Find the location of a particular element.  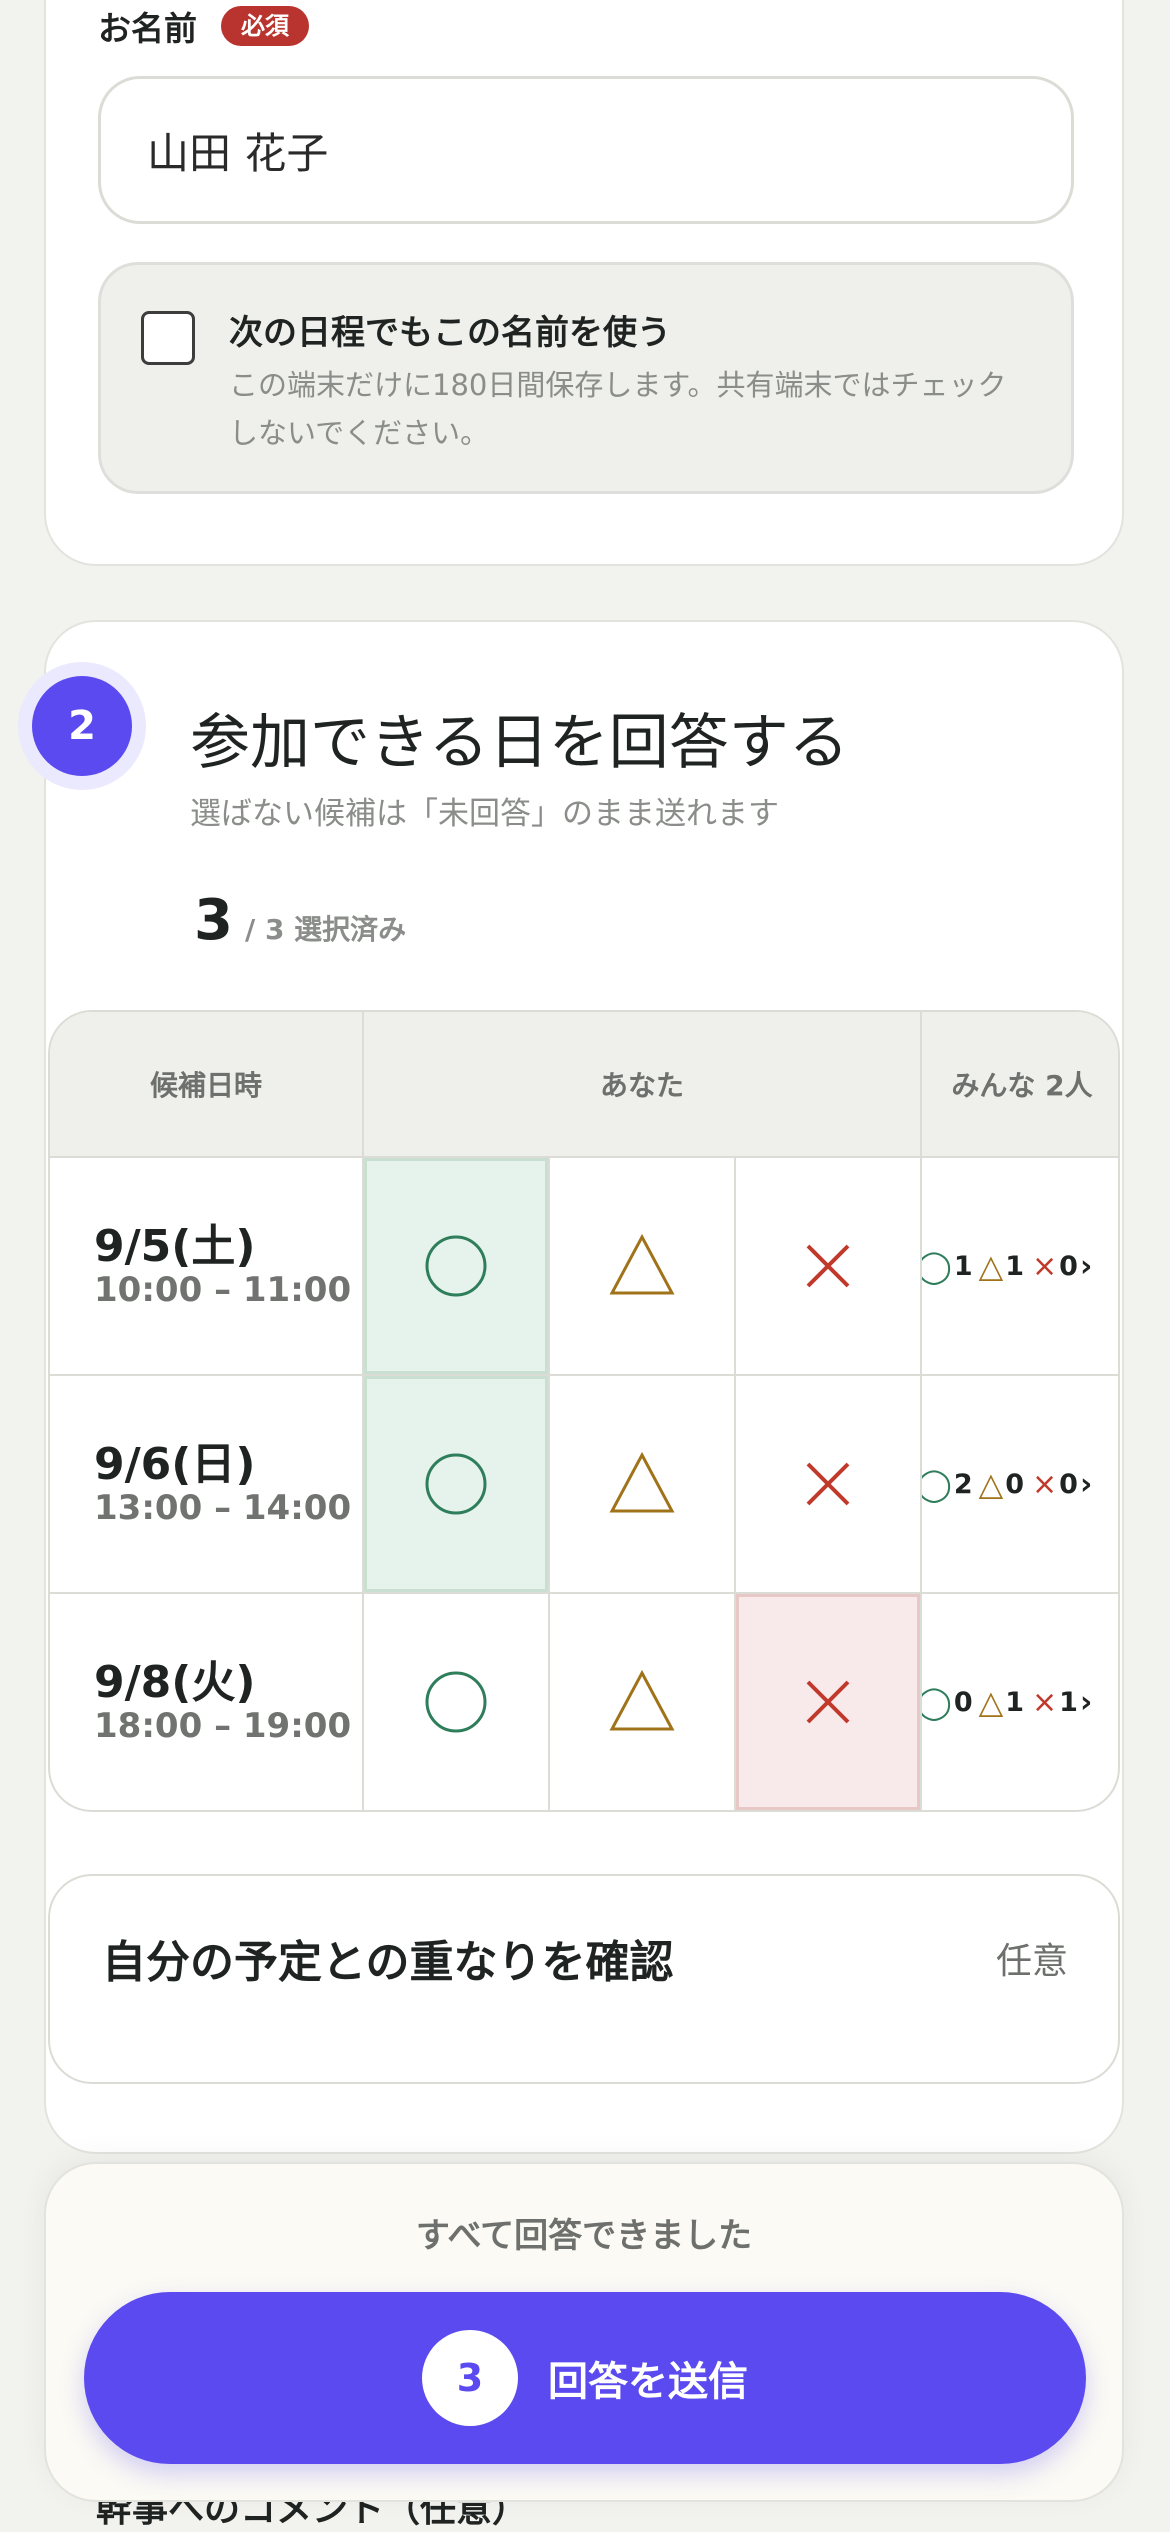

required-badge: 必須 is located at coordinates (265, 26).